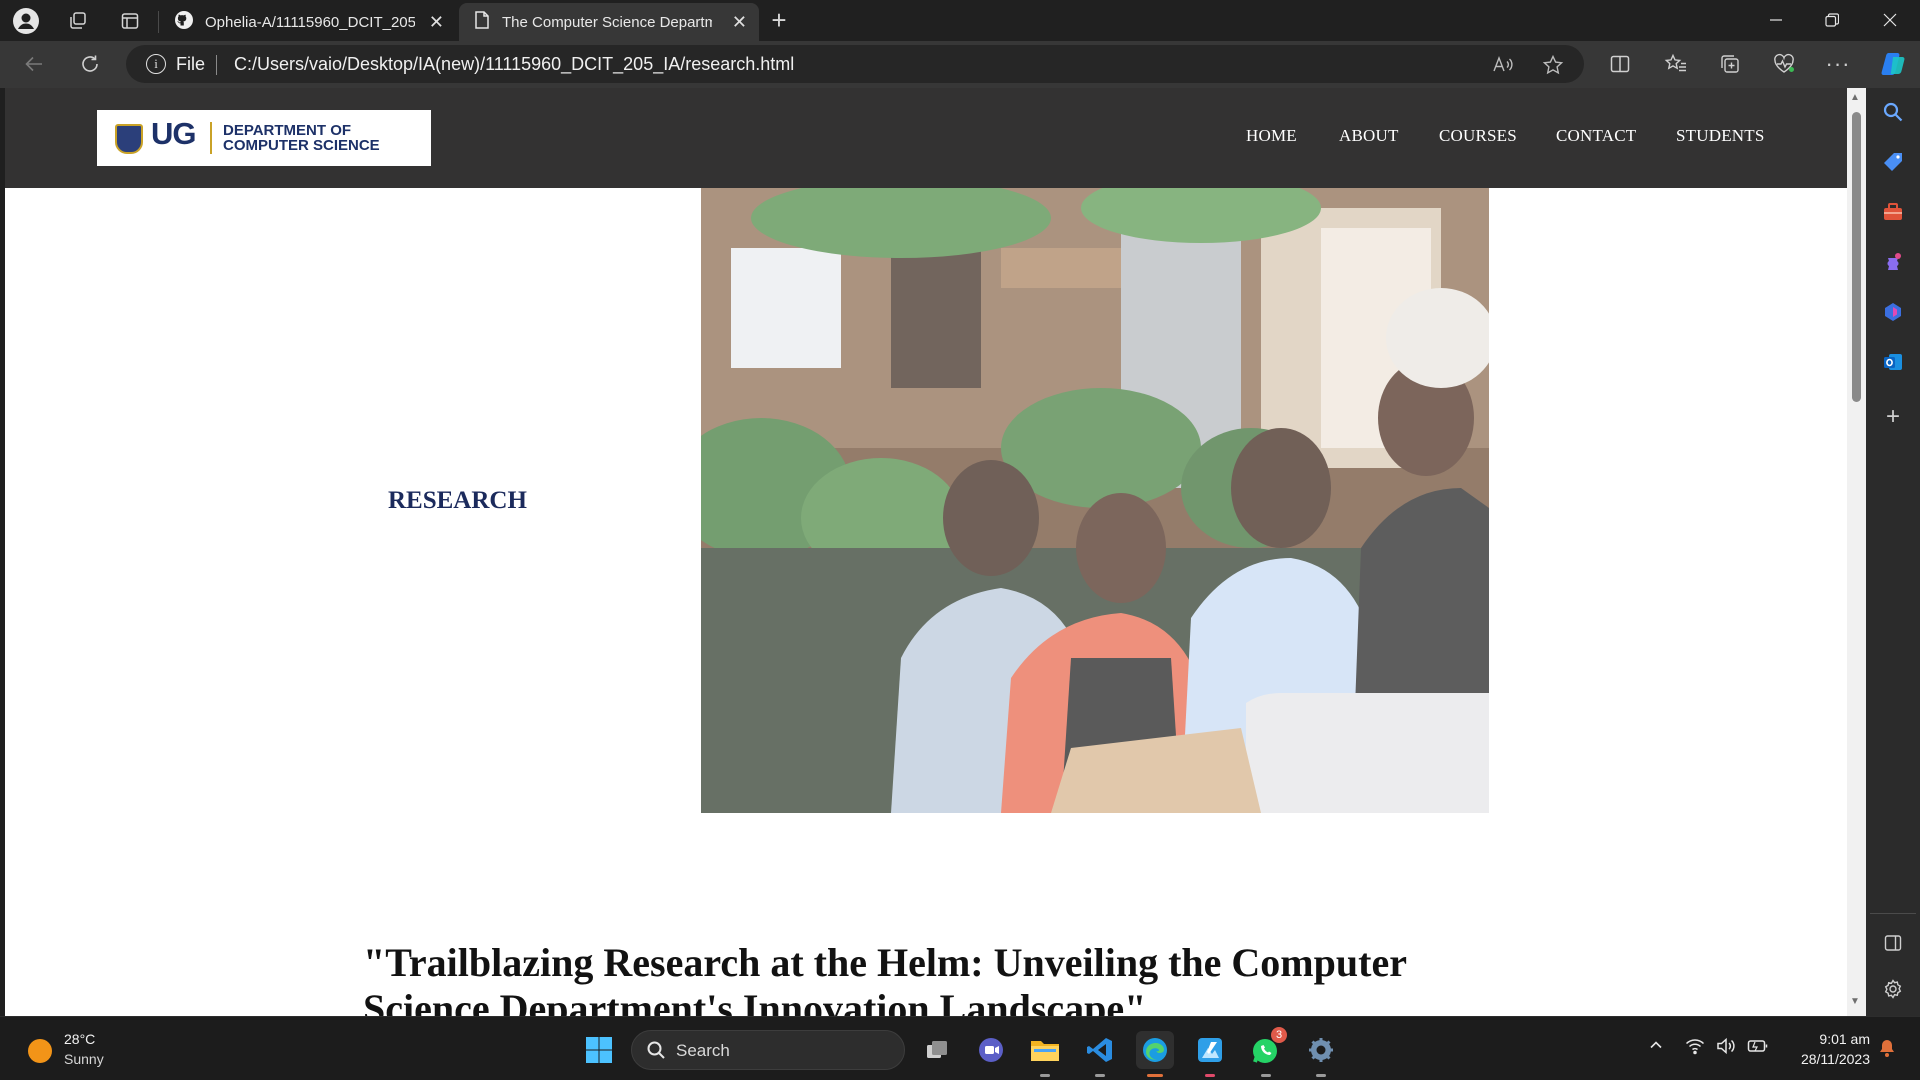  I want to click on split-screen-icon, so click(1620, 64).